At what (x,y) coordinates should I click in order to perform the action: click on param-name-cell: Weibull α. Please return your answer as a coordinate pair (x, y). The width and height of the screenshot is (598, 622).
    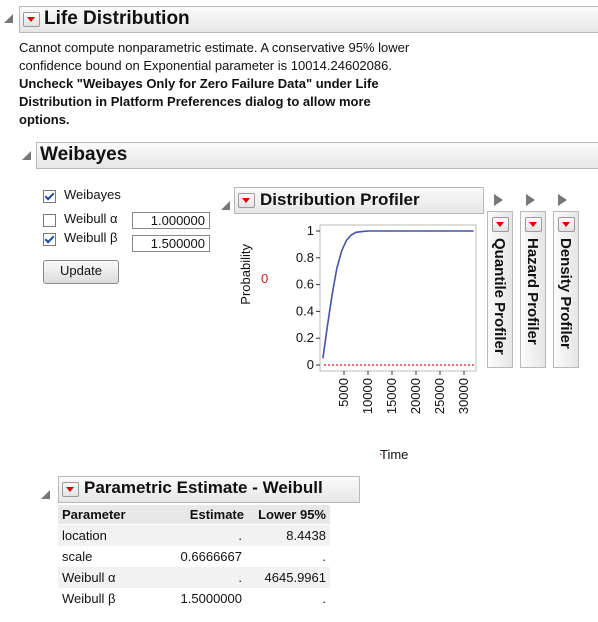
    Looking at the image, I should click on (89, 577).